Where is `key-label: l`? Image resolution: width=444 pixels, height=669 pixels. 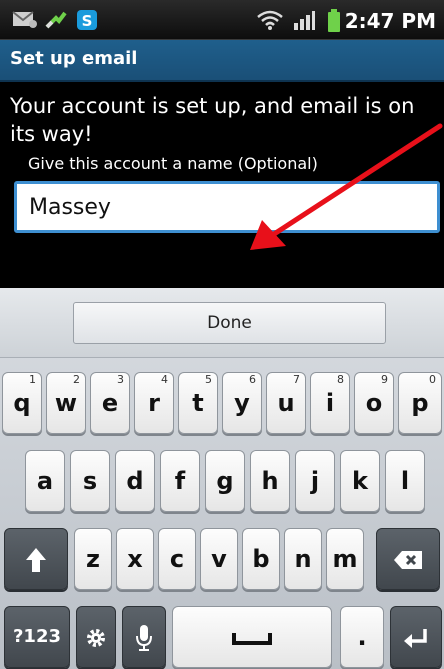 key-label: l is located at coordinates (405, 481).